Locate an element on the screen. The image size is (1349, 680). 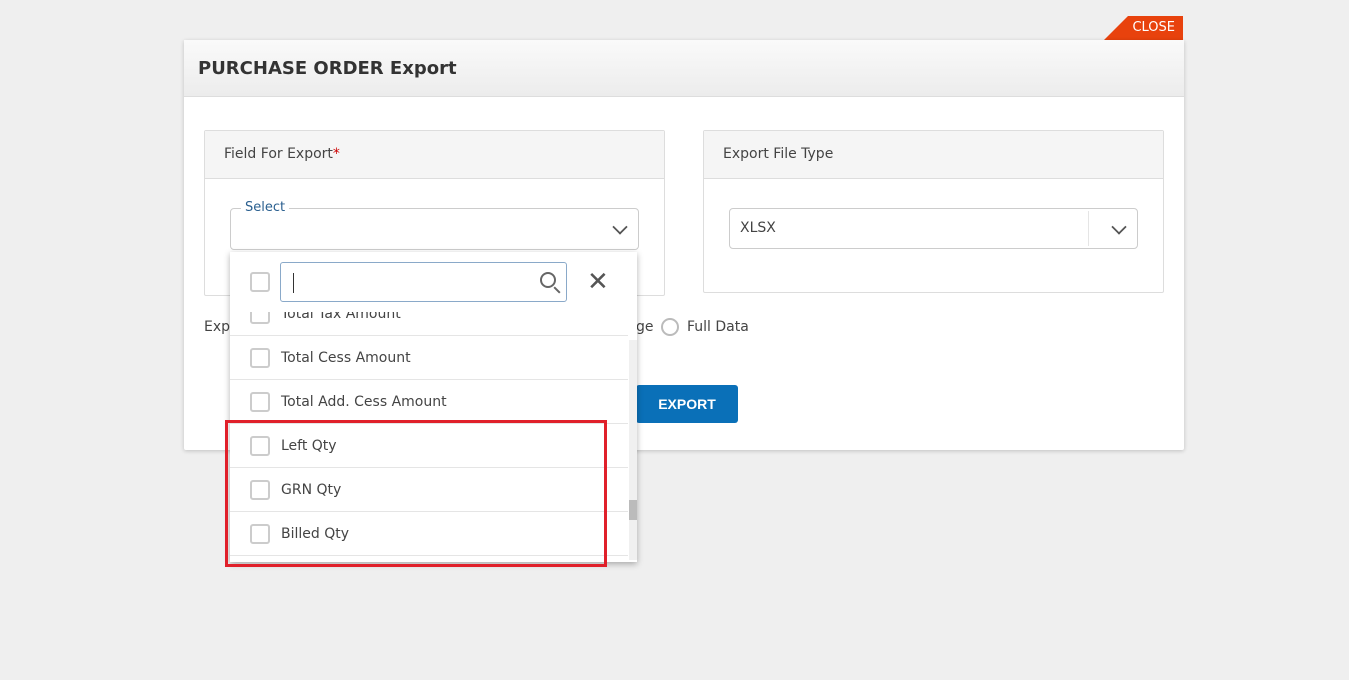
required-mark: * is located at coordinates (336, 154).